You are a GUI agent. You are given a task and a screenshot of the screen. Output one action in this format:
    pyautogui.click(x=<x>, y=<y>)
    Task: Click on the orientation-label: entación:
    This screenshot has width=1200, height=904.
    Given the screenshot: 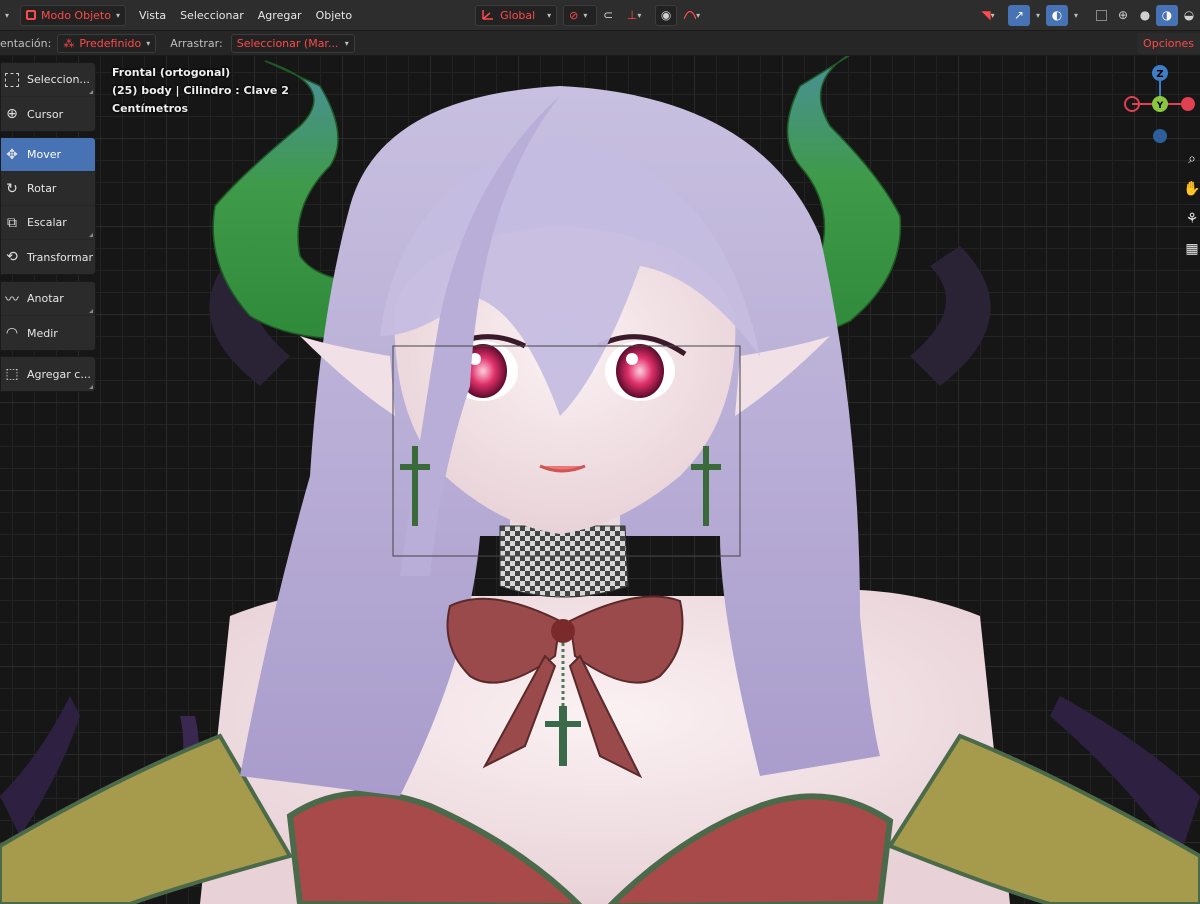 What is the action you would take?
    pyautogui.click(x=26, y=43)
    